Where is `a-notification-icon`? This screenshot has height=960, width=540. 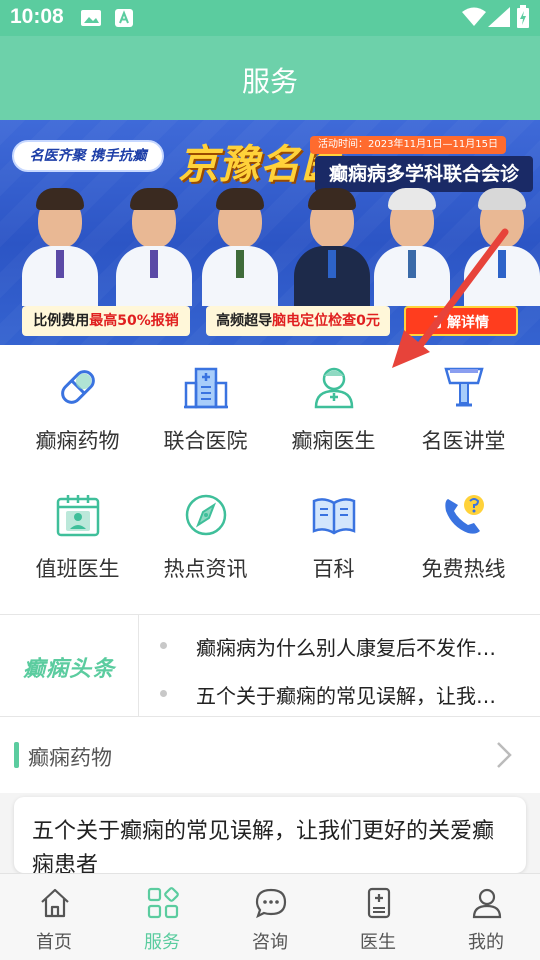
a-notification-icon is located at coordinates (124, 20).